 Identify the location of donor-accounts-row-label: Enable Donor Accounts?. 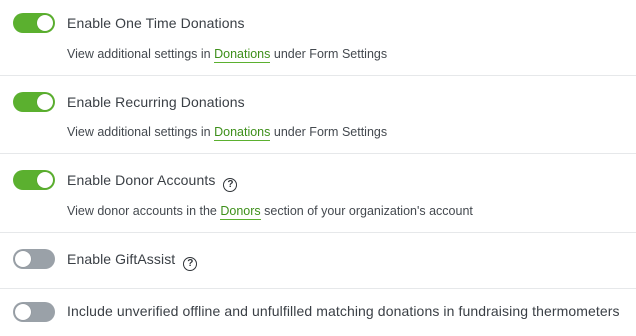
(152, 182).